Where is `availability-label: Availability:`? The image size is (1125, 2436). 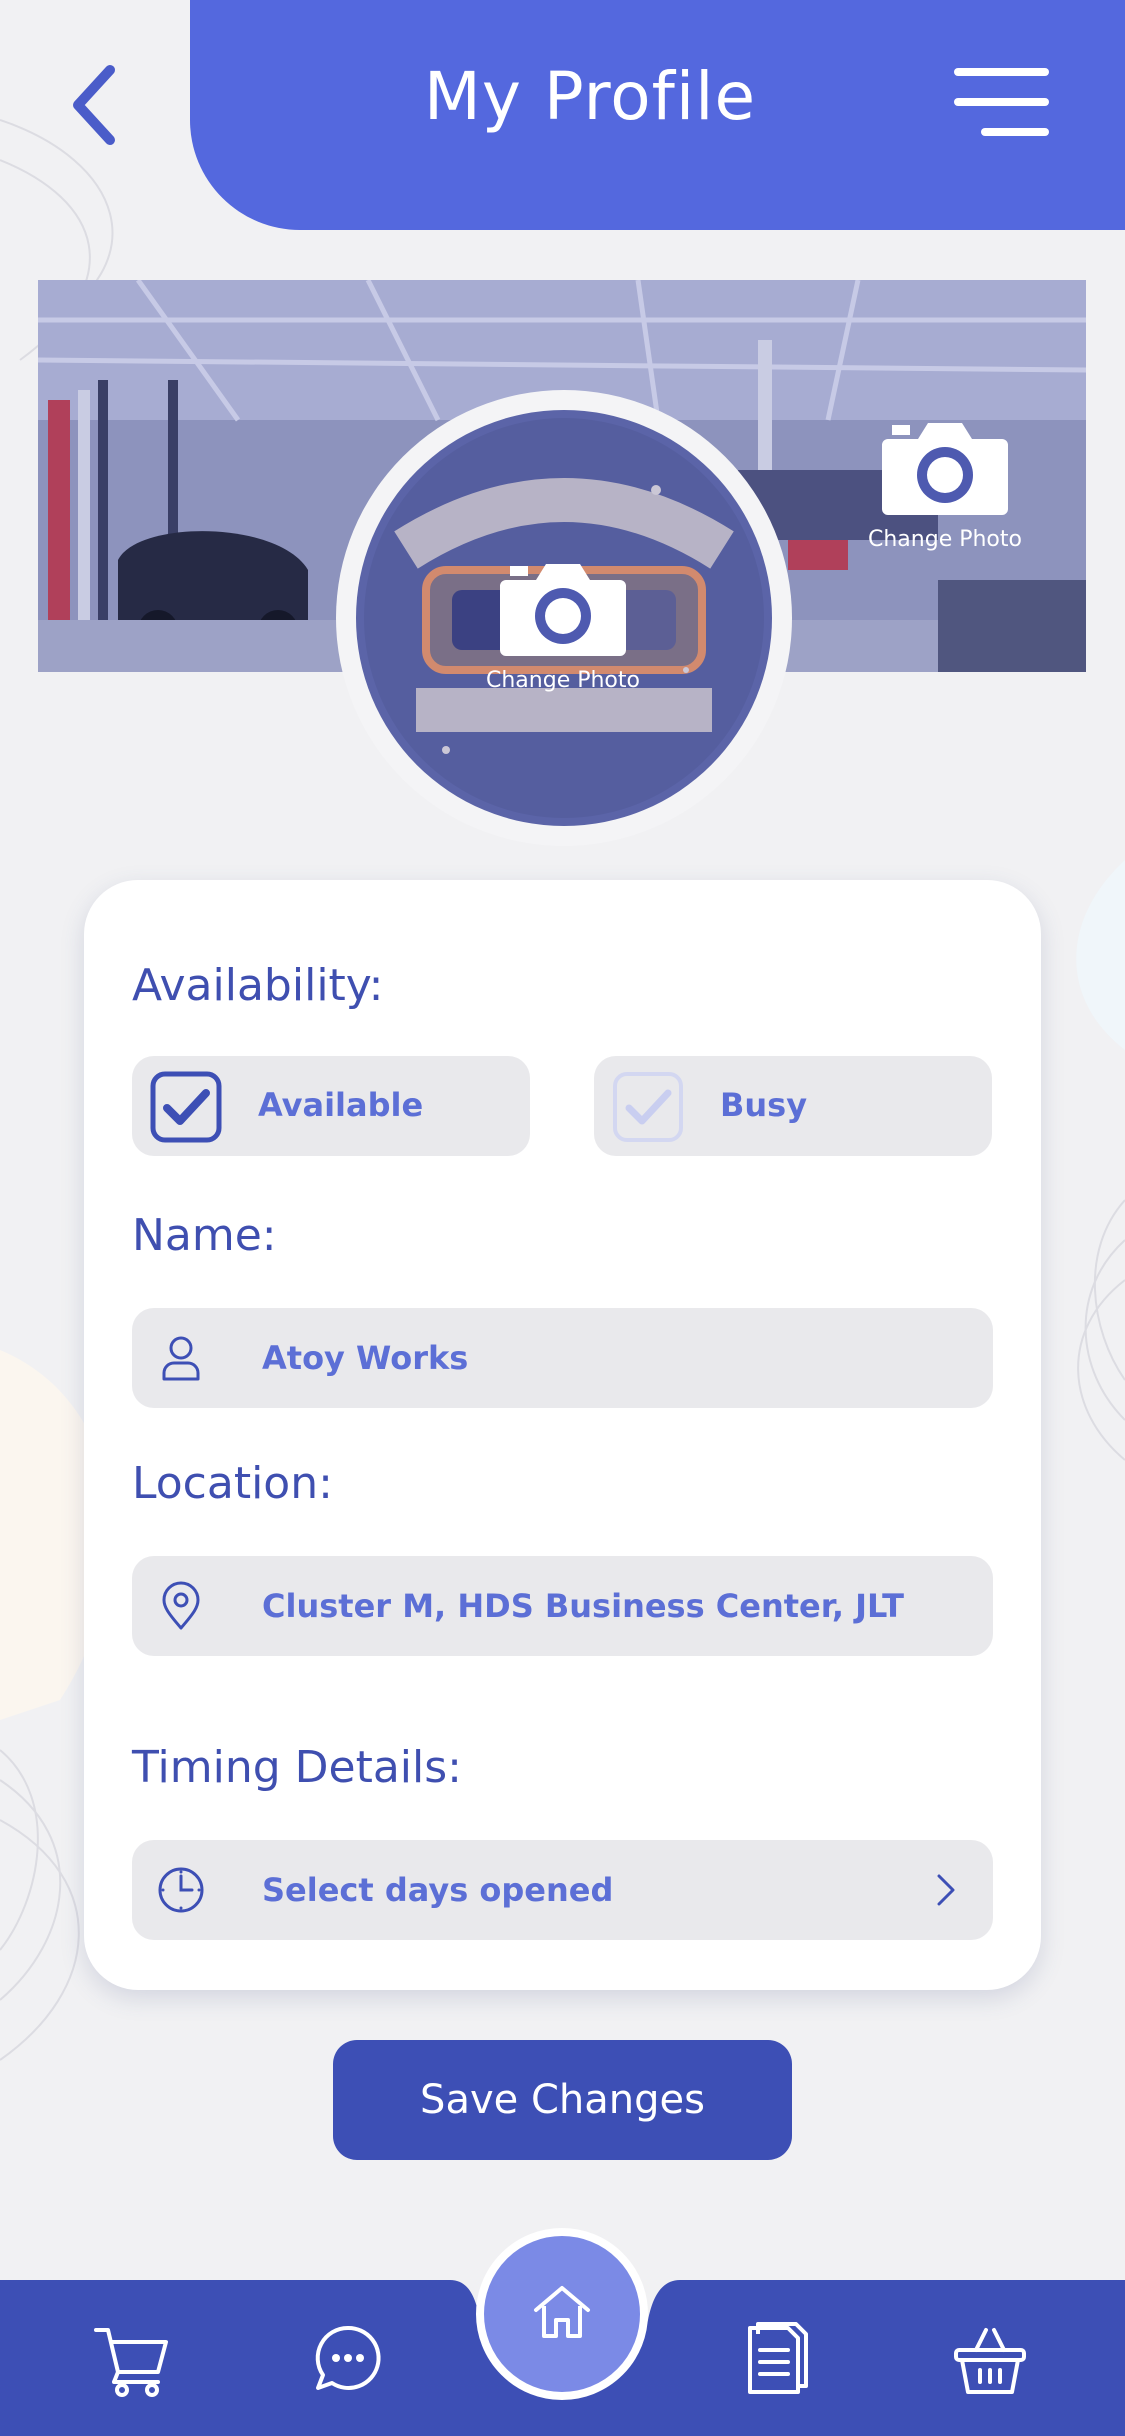 availability-label: Availability: is located at coordinates (258, 985).